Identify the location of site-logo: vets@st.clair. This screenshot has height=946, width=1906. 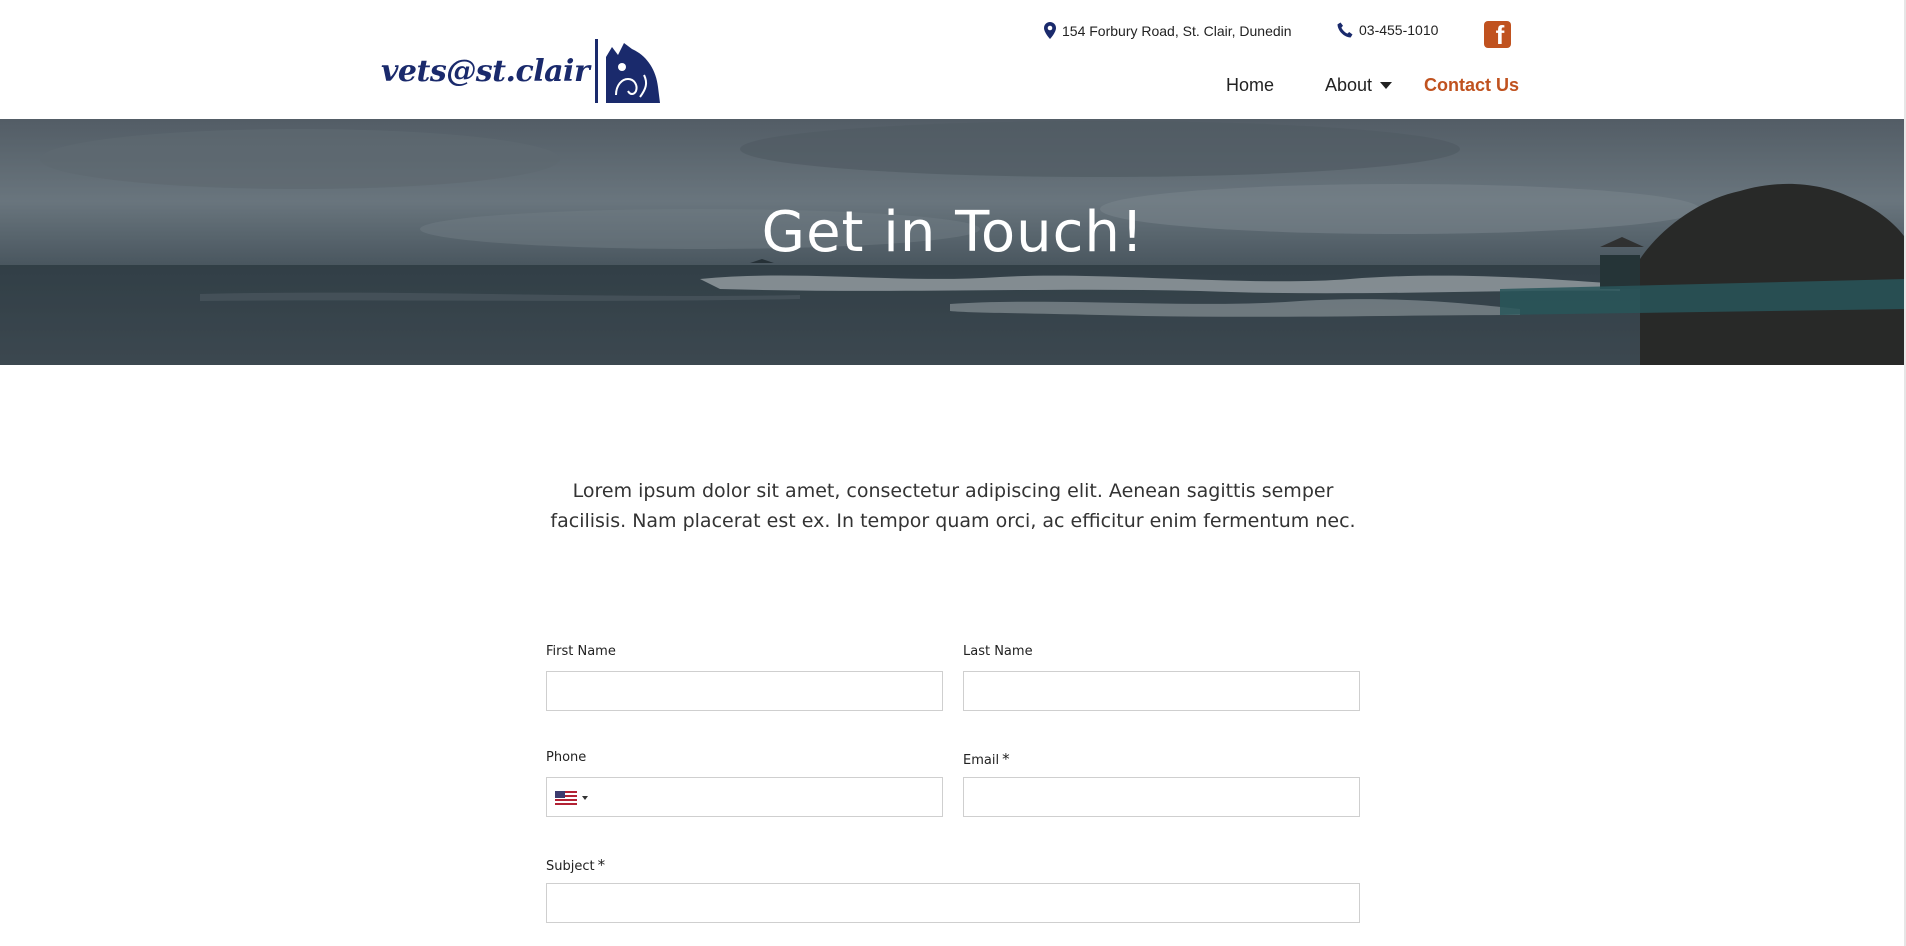
(521, 71).